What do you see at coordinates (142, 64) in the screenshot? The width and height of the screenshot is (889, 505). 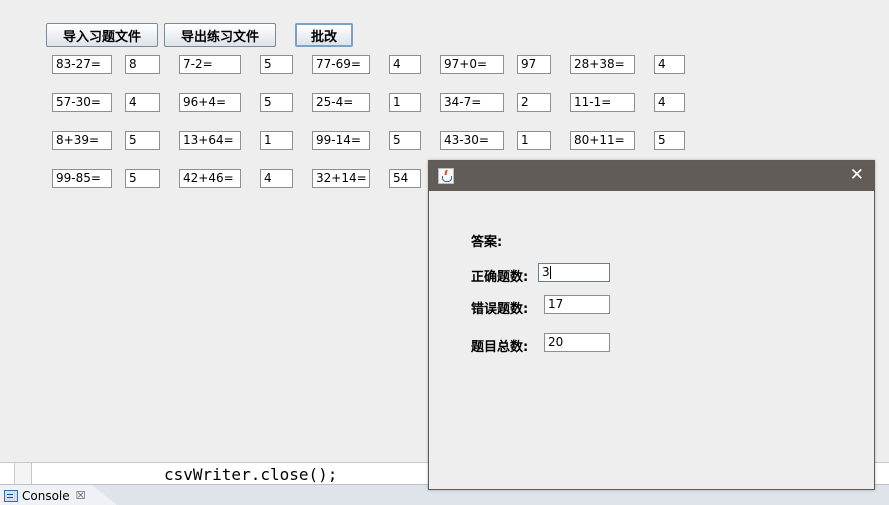 I see `answer-input: 8` at bounding box center [142, 64].